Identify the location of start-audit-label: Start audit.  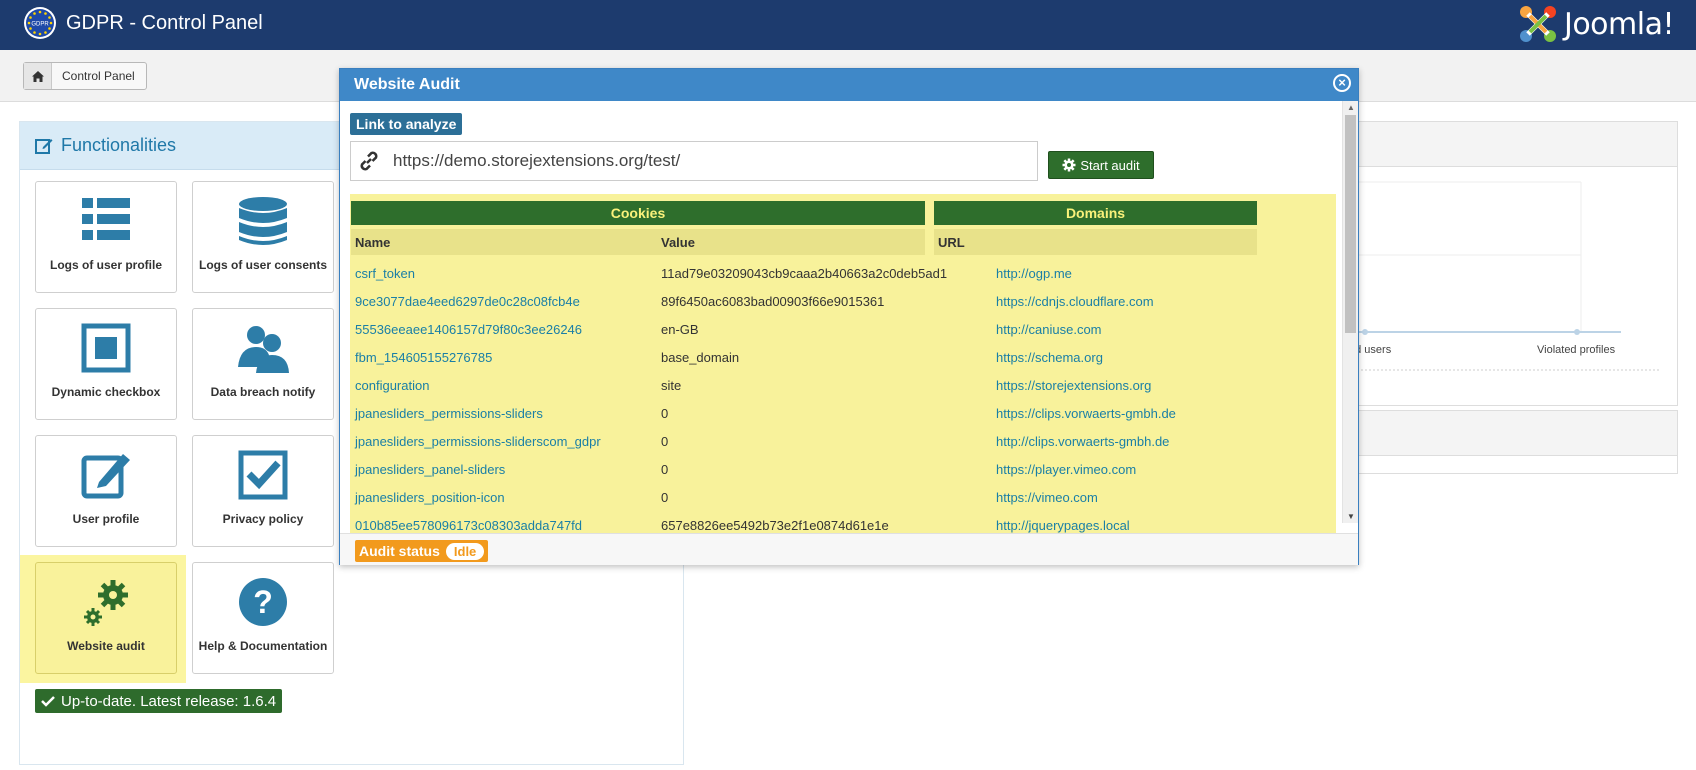
(1110, 165).